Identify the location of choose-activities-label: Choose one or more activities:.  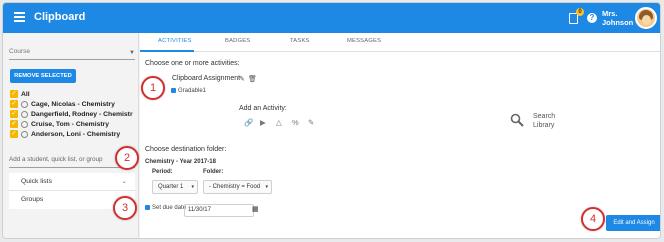
(192, 63).